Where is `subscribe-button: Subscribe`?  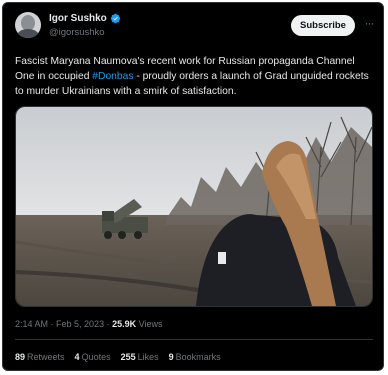 subscribe-button: Subscribe is located at coordinates (323, 25).